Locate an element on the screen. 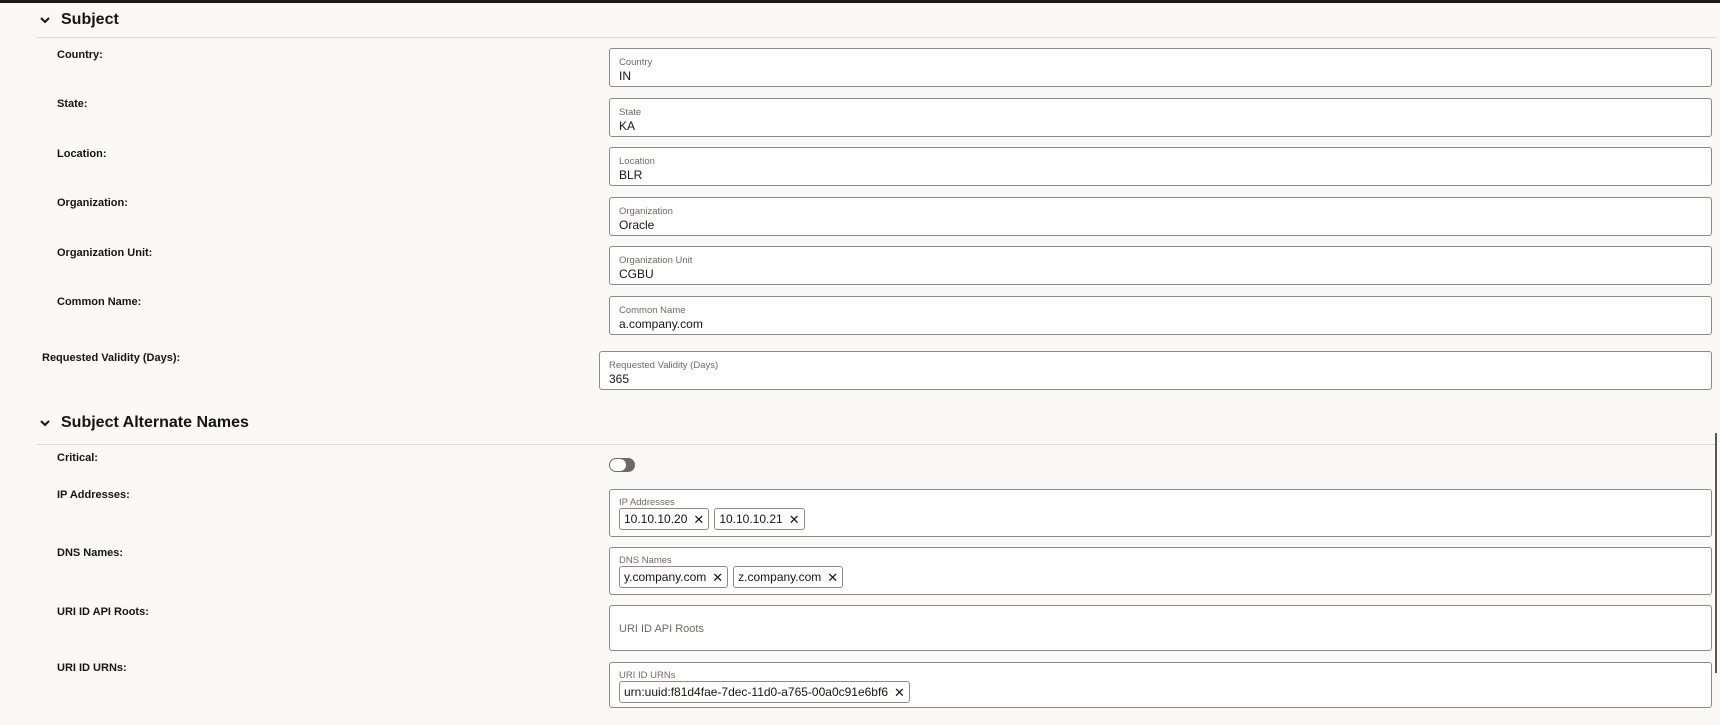 This screenshot has width=1720, height=725. subject-section-title: Subject is located at coordinates (90, 19).